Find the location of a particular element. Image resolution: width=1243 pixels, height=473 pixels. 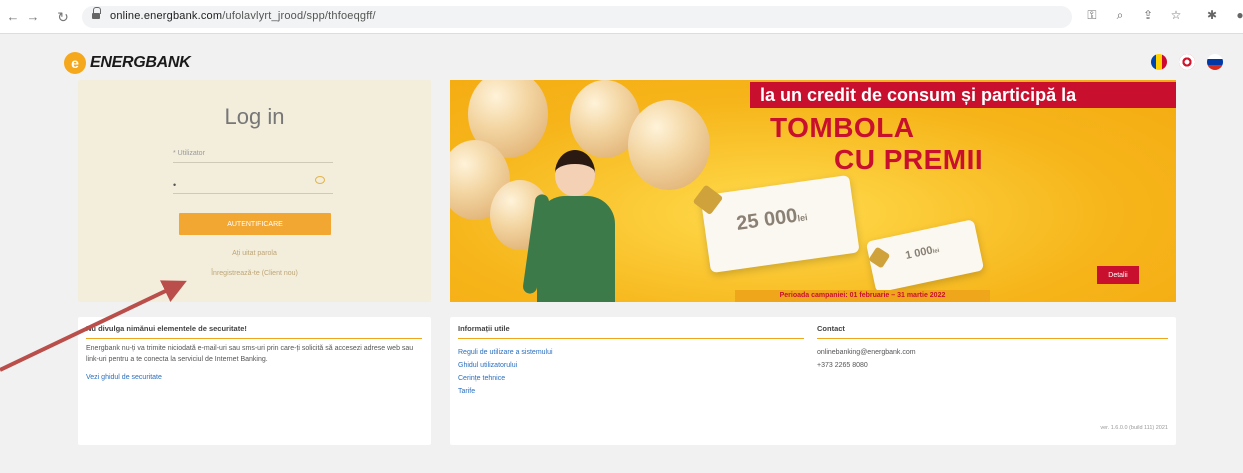

password-field is located at coordinates (253, 184).